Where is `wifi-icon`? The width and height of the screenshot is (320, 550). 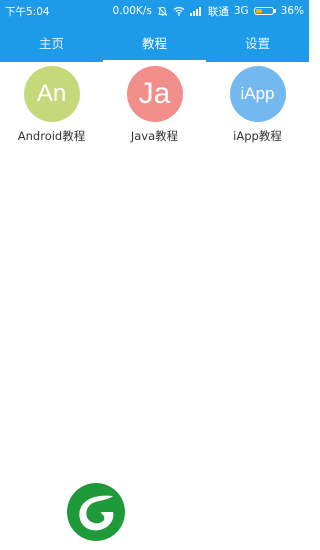 wifi-icon is located at coordinates (179, 11).